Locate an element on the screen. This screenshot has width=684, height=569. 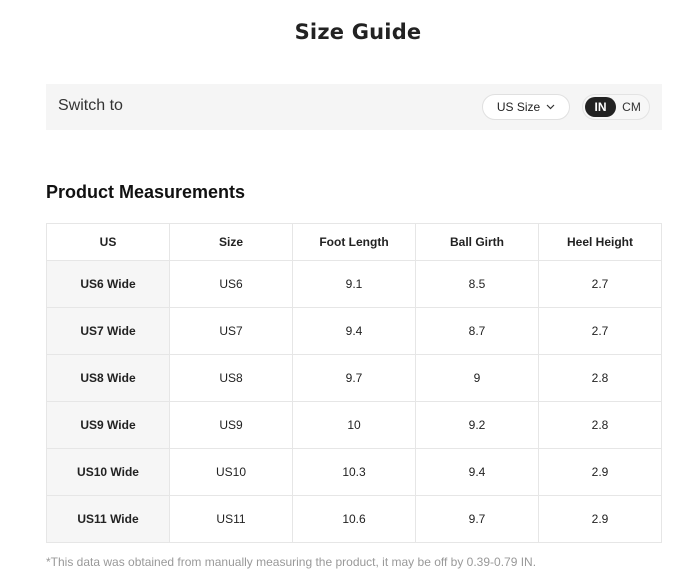
column-header: Size is located at coordinates (231, 242).